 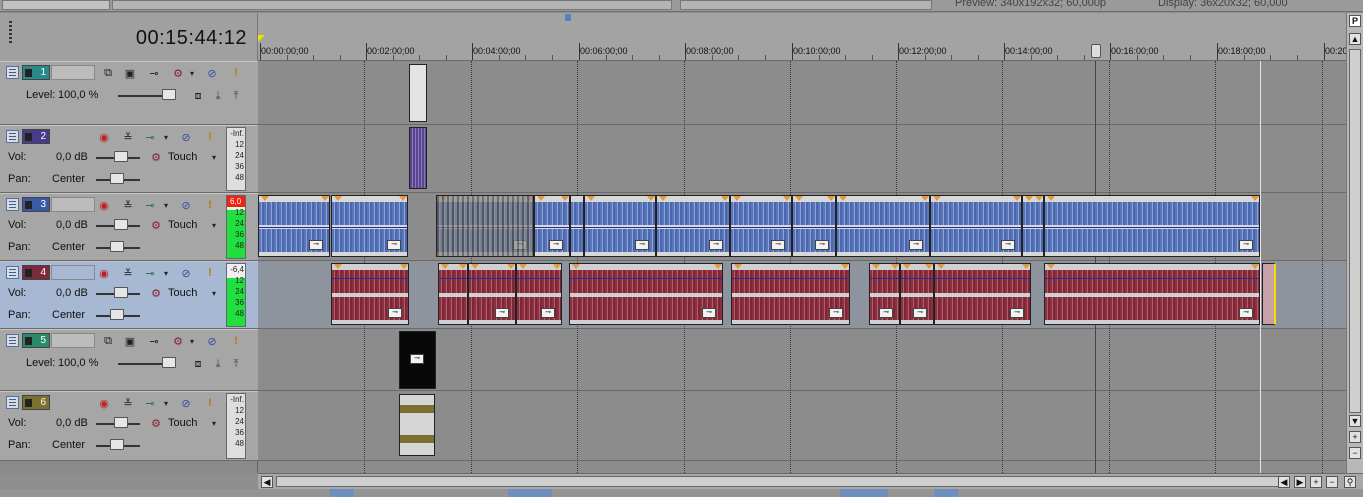 I want to click on zoom-in-vertical-icon: +, so click(x=1355, y=437).